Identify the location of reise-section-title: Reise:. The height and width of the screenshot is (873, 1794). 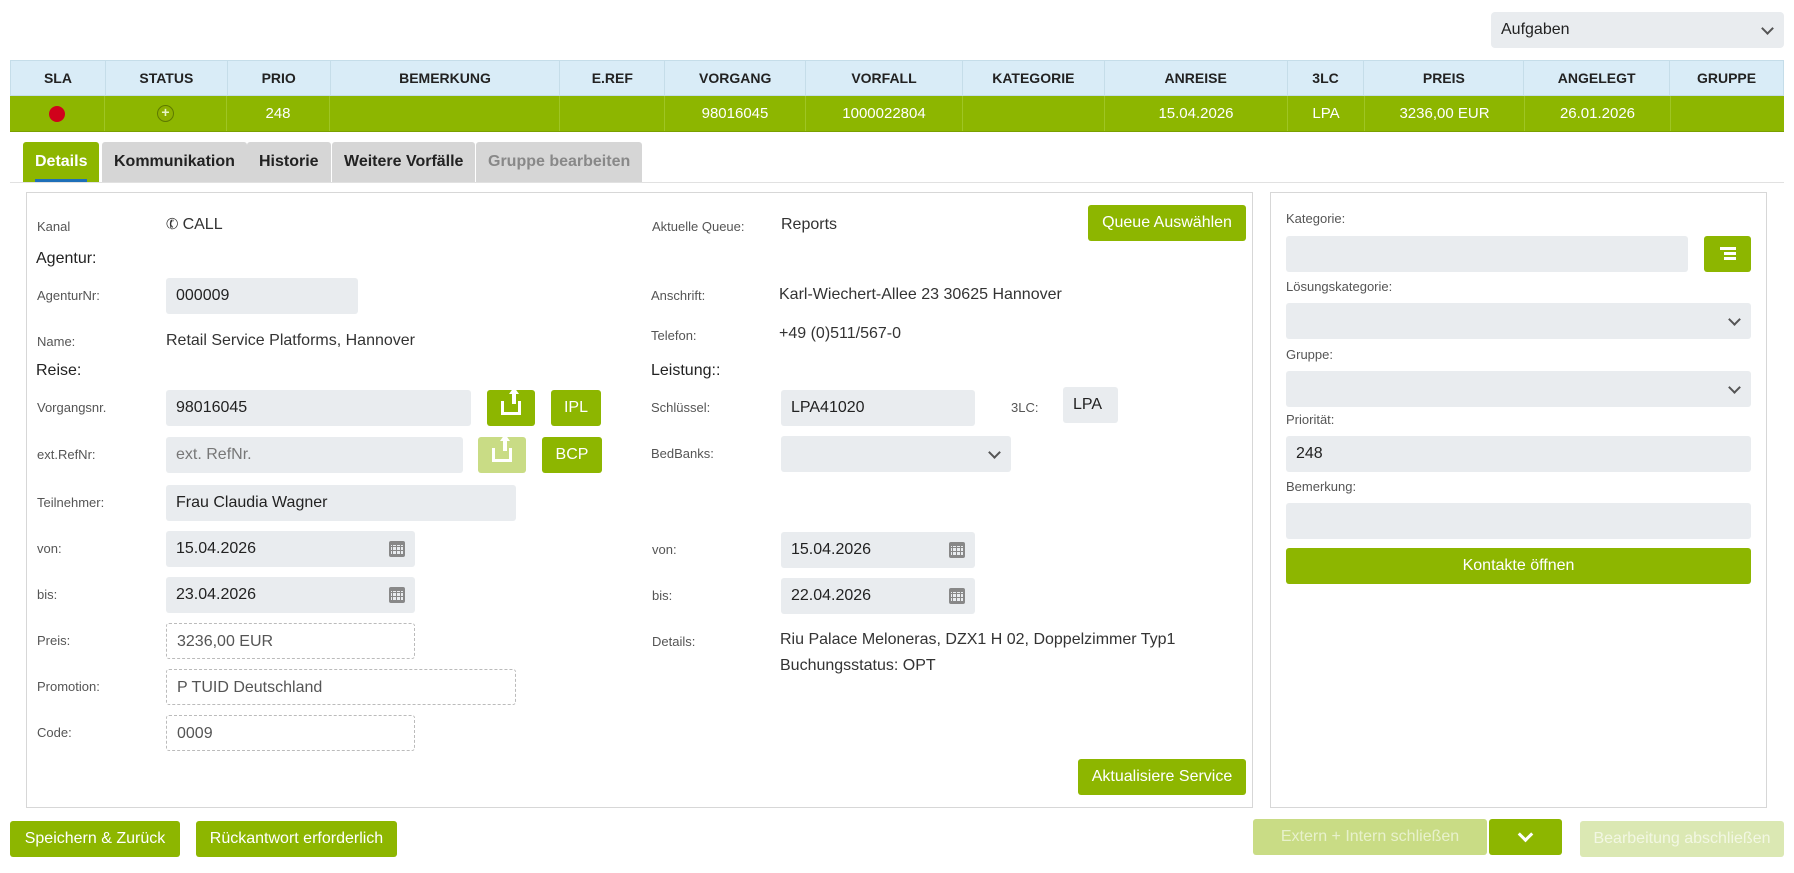
(59, 370).